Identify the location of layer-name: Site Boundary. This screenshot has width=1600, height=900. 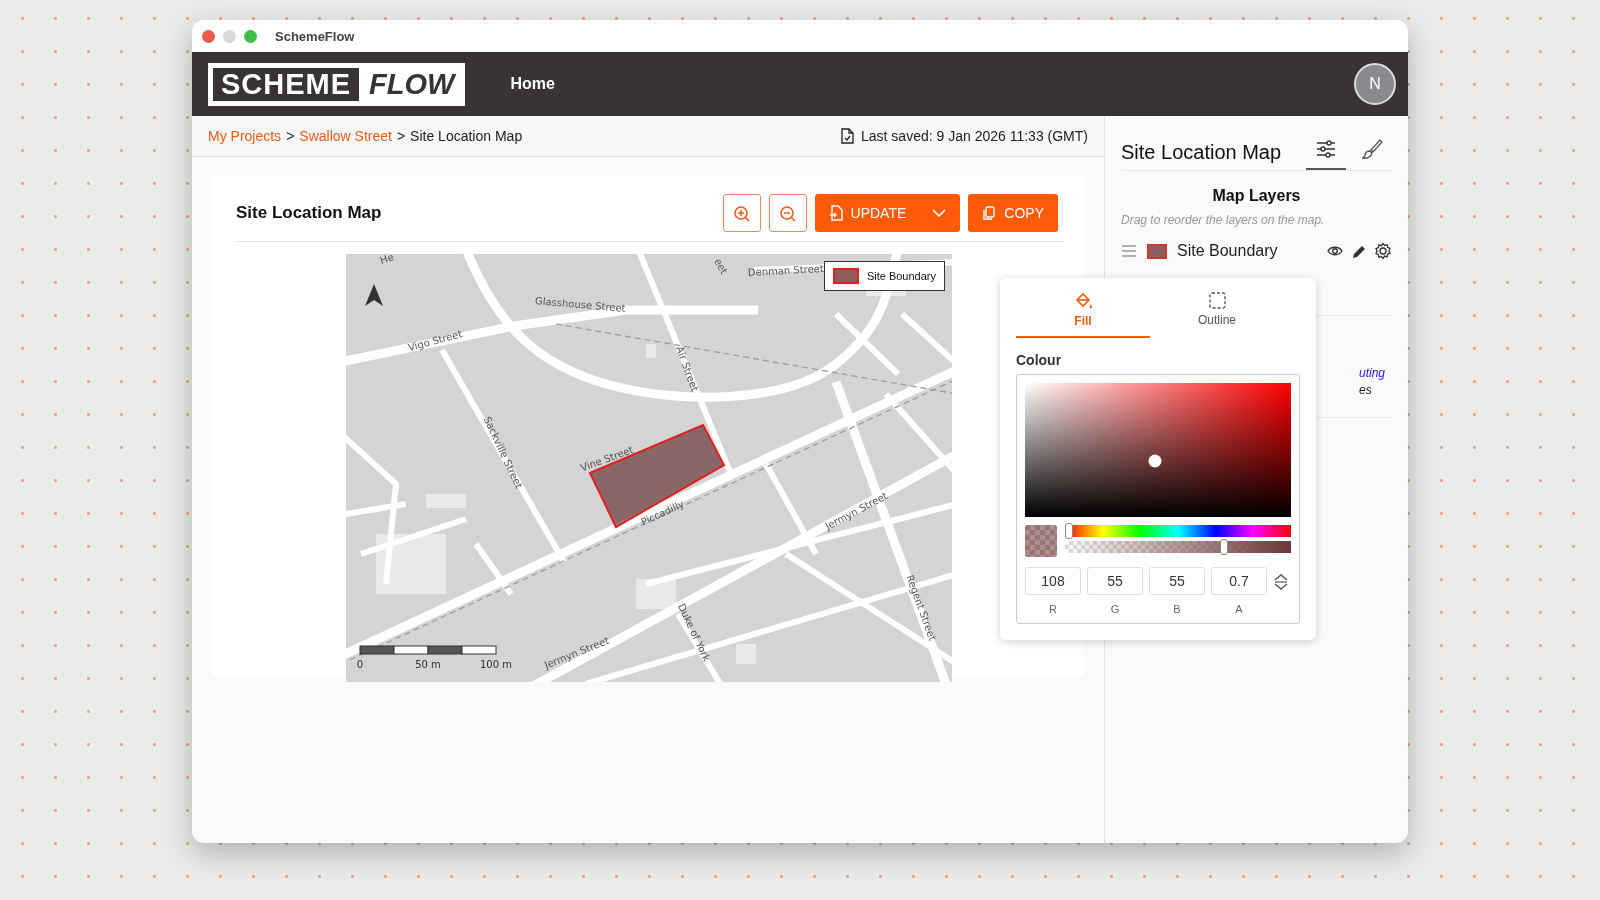
(1227, 251).